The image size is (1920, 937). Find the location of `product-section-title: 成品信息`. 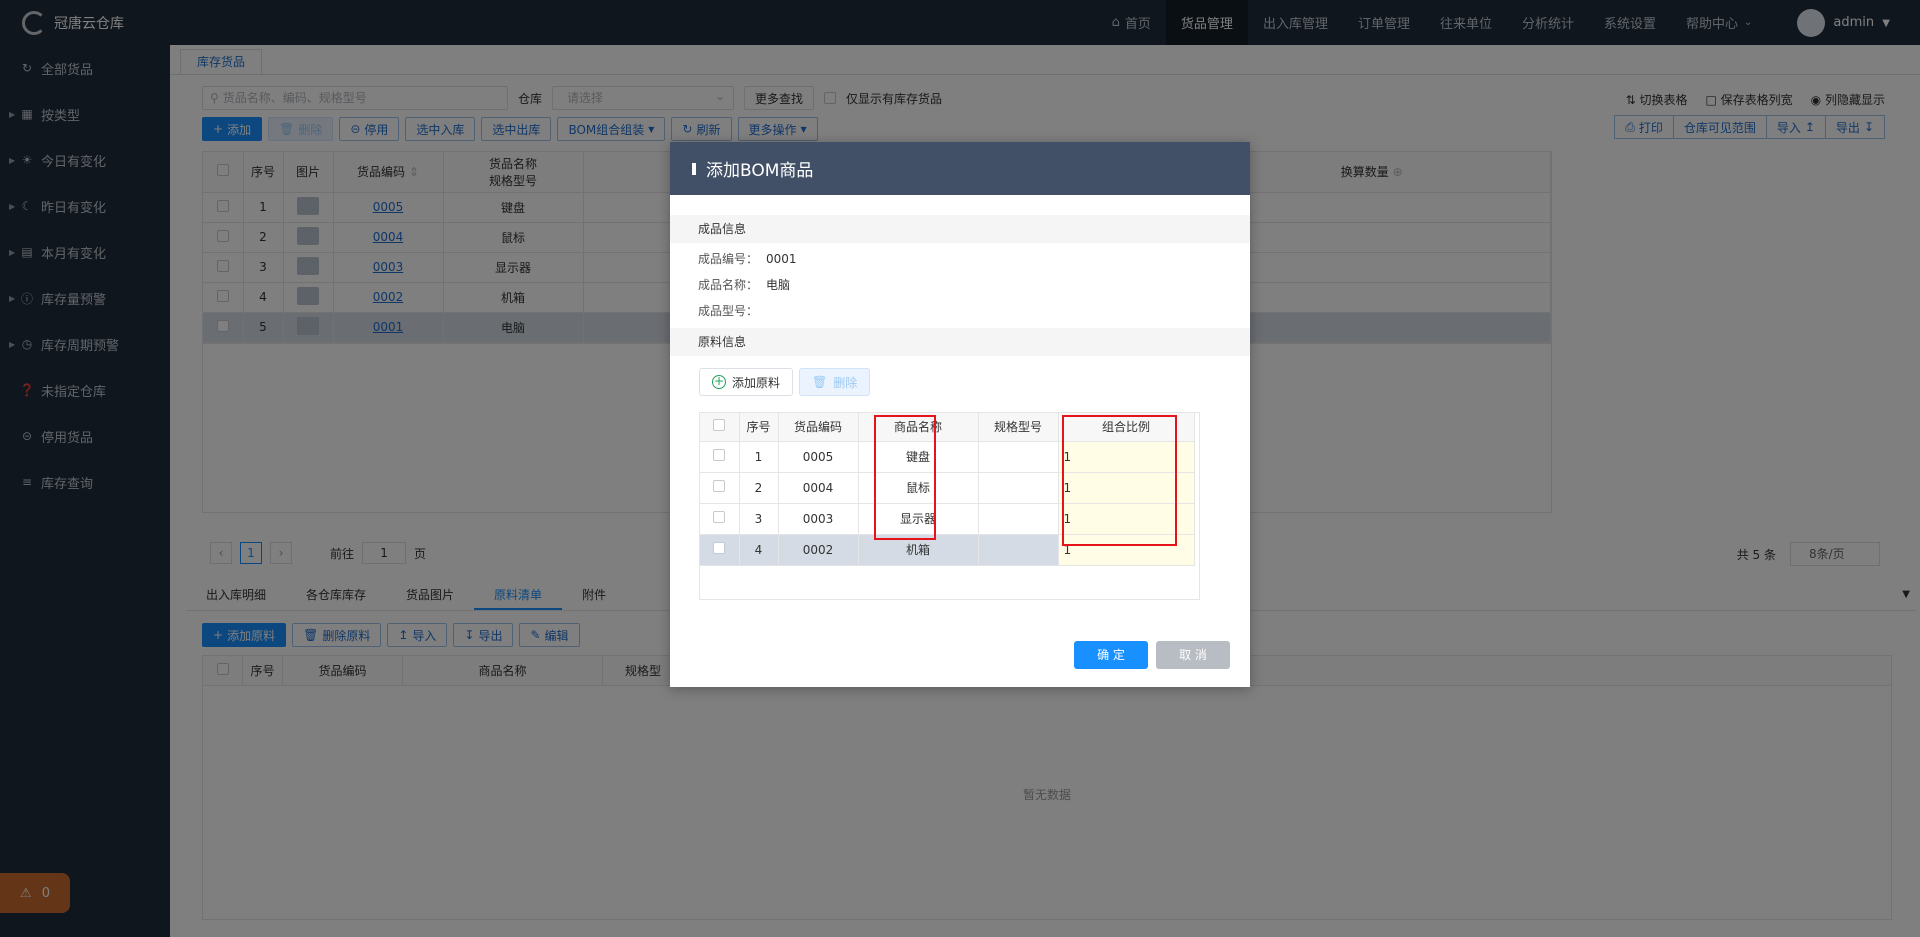

product-section-title: 成品信息 is located at coordinates (960, 229).